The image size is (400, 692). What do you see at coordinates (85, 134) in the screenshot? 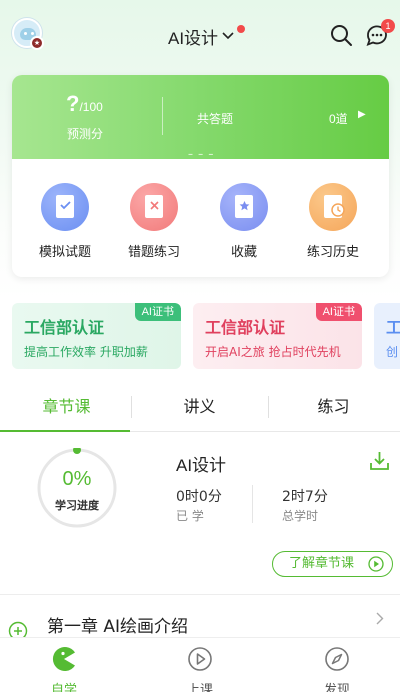
I see `predicted-score-label: 预测分` at bounding box center [85, 134].